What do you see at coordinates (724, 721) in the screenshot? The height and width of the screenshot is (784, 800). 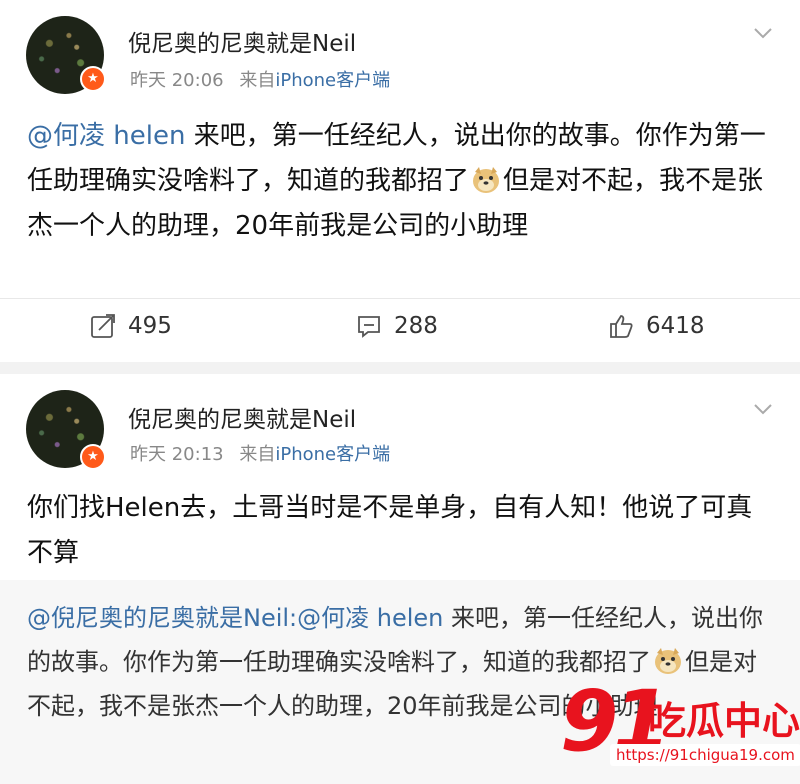 I see `watermark-title: 吃瓜中心` at bounding box center [724, 721].